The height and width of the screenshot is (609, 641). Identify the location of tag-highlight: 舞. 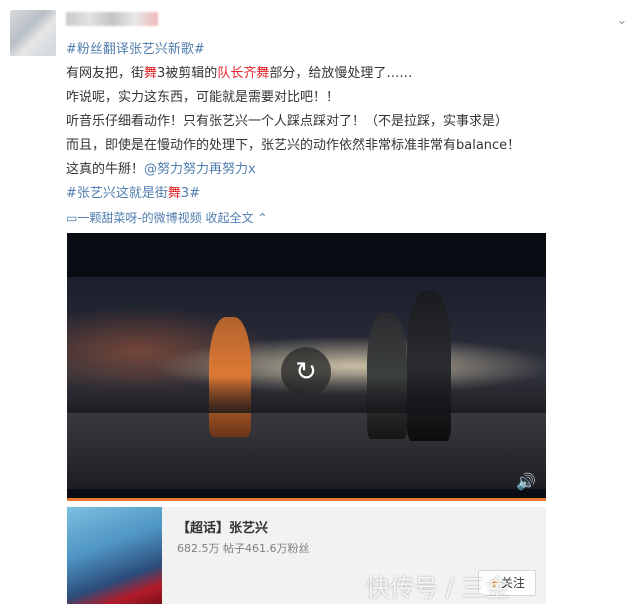
(174, 193).